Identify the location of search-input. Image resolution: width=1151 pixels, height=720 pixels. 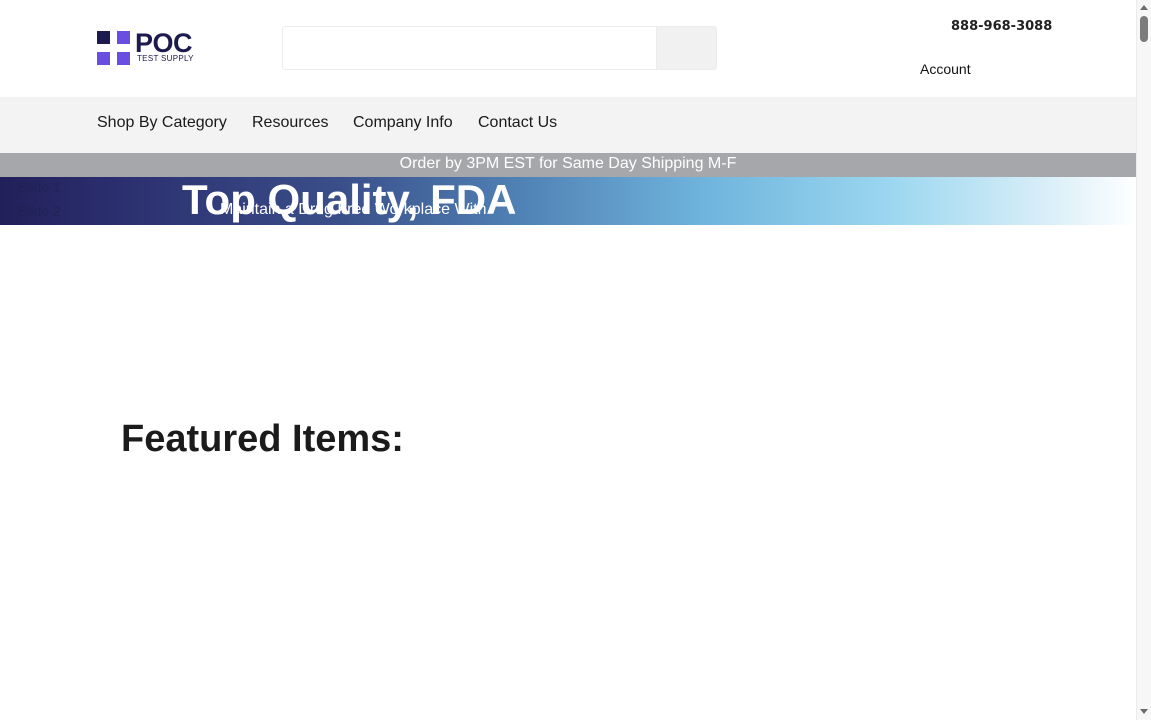
(469, 48).